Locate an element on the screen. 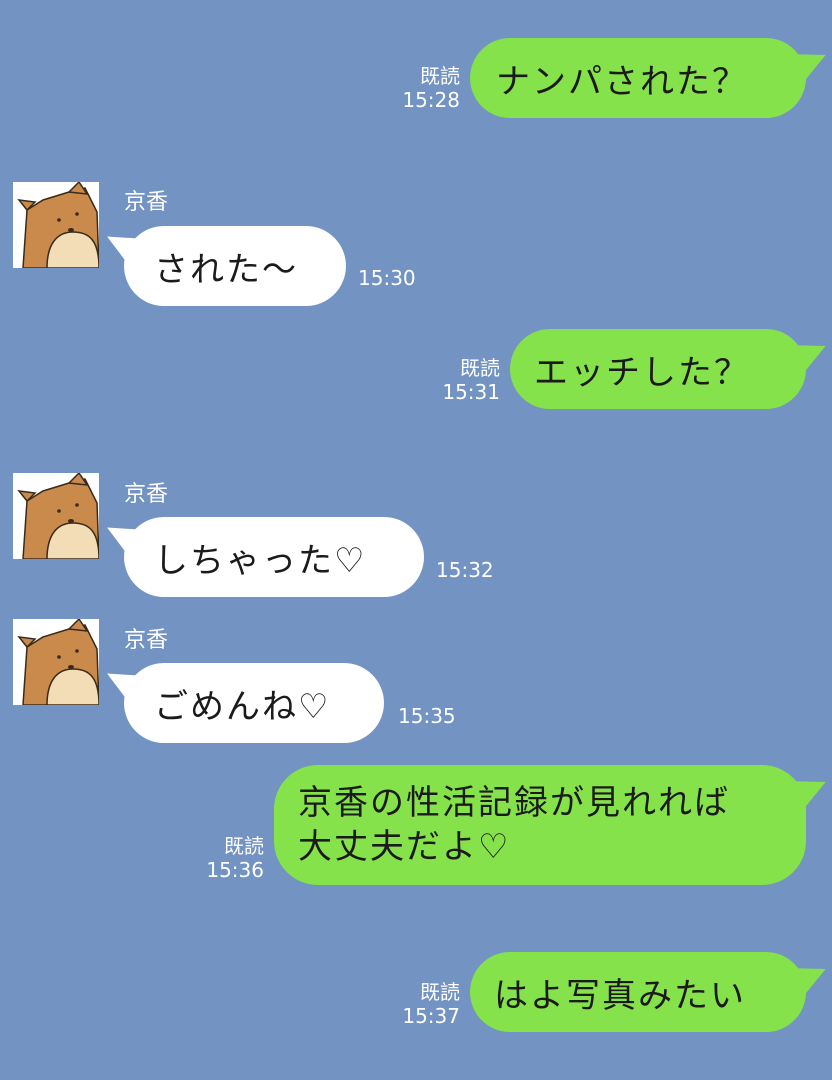  message-time: 15:37 is located at coordinates (431, 1016).